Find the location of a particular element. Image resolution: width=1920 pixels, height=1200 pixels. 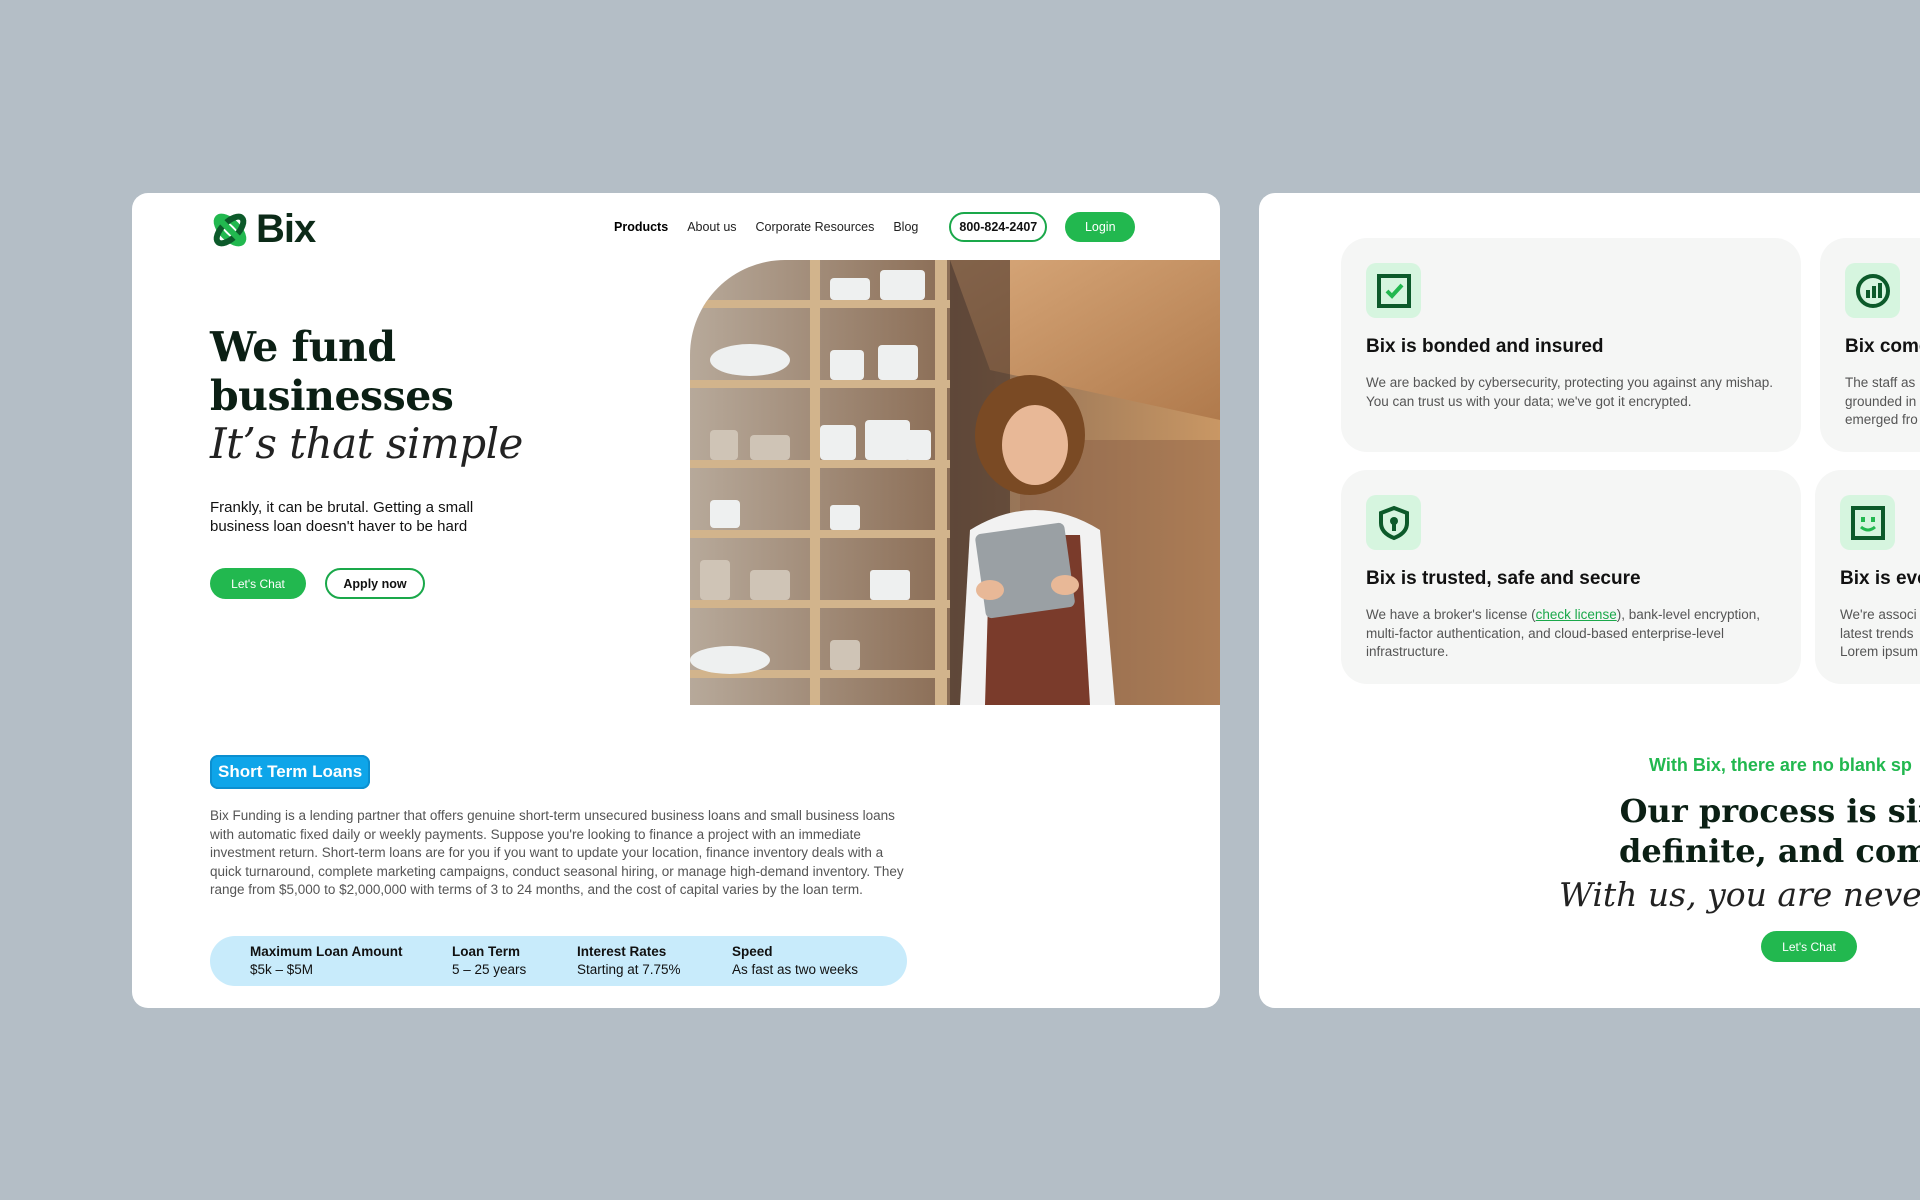

login-button: Login is located at coordinates (1100, 227).